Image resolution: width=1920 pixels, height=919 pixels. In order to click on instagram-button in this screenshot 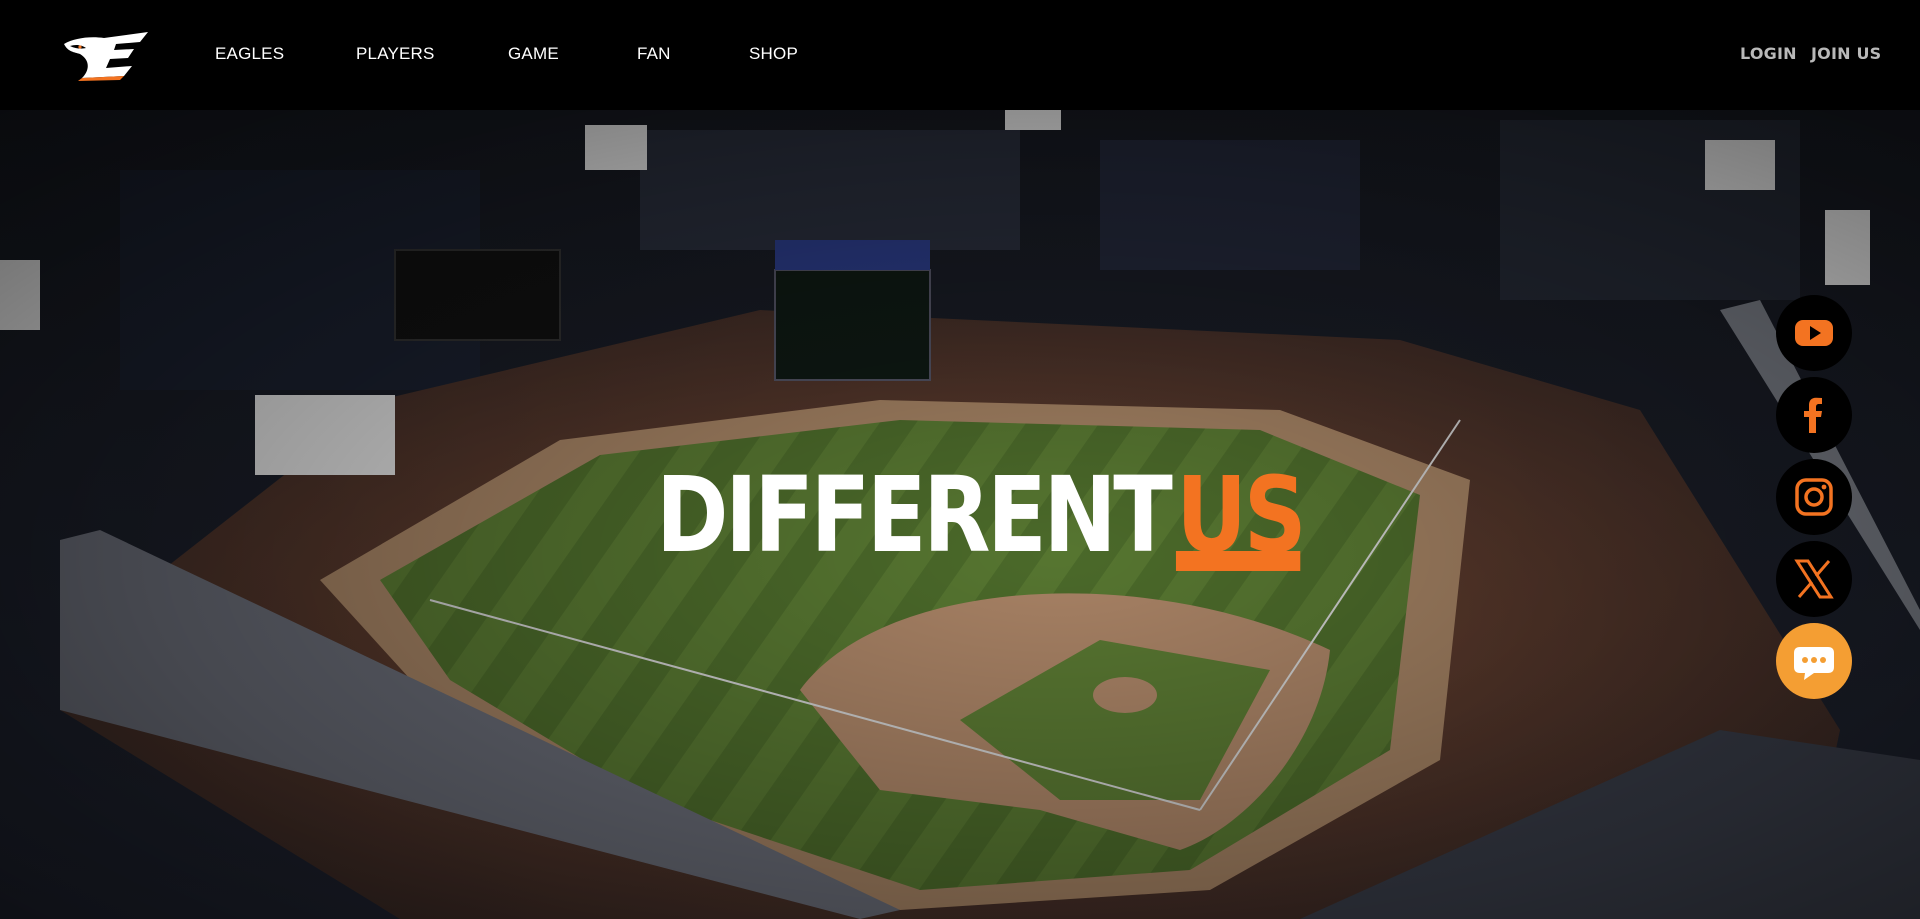, I will do `click(1814, 497)`.